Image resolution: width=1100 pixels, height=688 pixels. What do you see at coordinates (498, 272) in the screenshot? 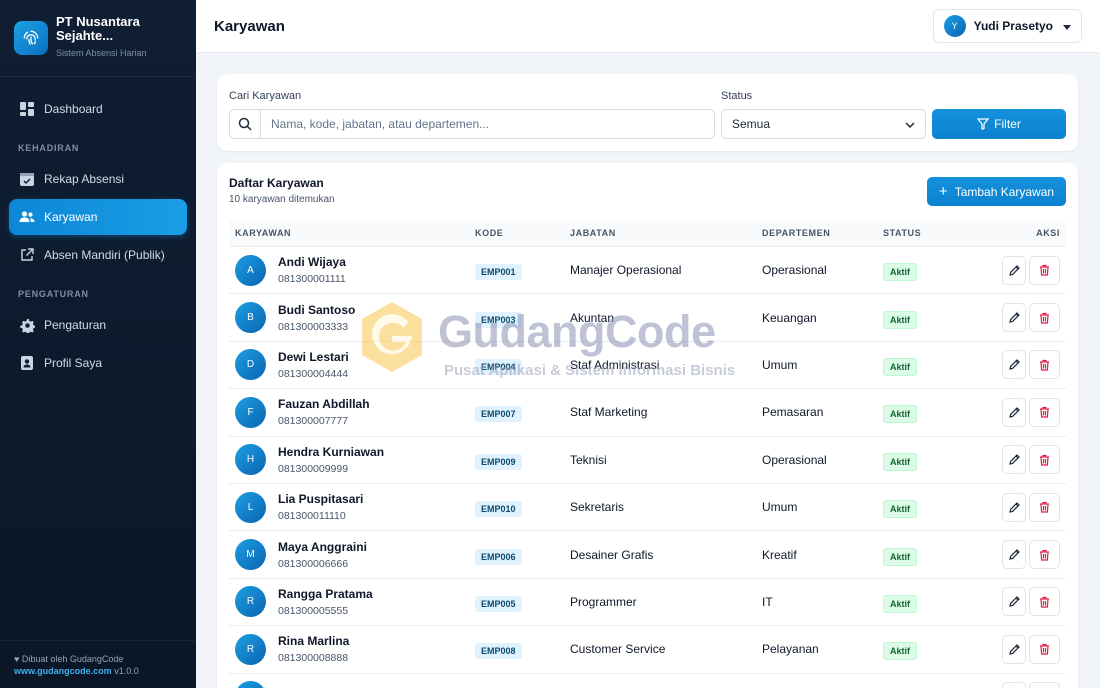
I see `kode-badge: EMP001` at bounding box center [498, 272].